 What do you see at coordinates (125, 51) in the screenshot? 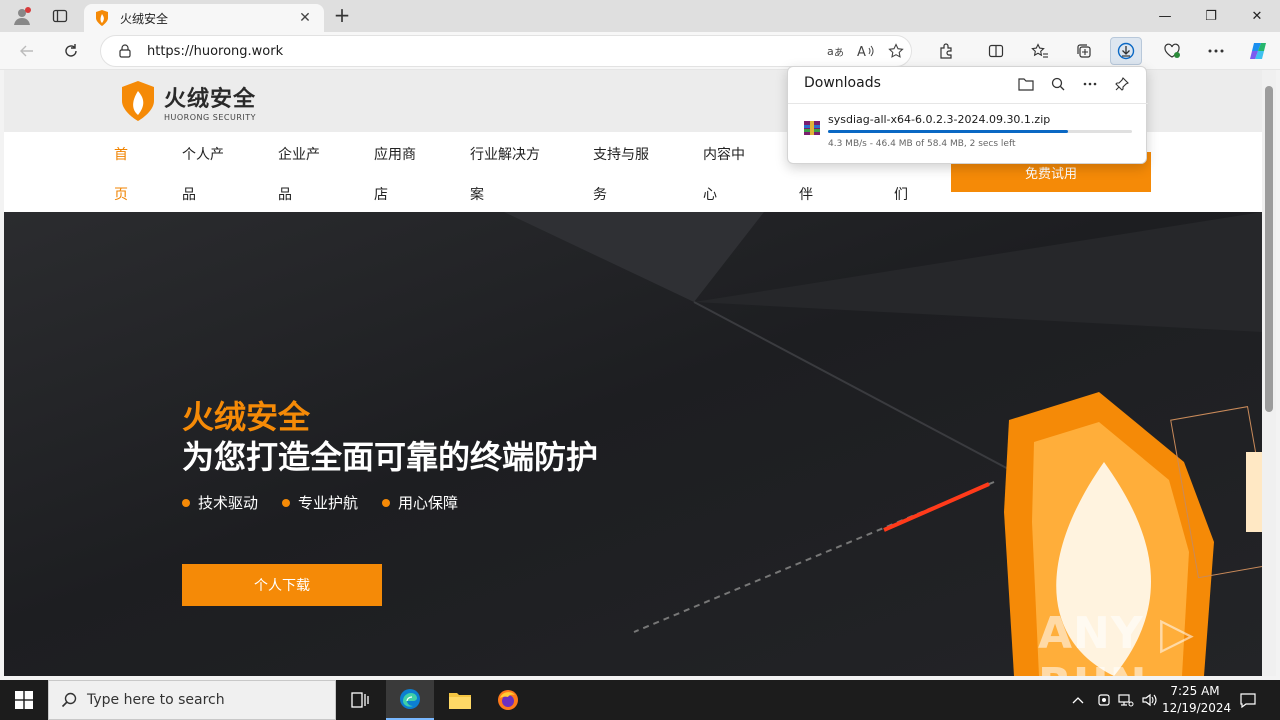
I see `lock-icon` at bounding box center [125, 51].